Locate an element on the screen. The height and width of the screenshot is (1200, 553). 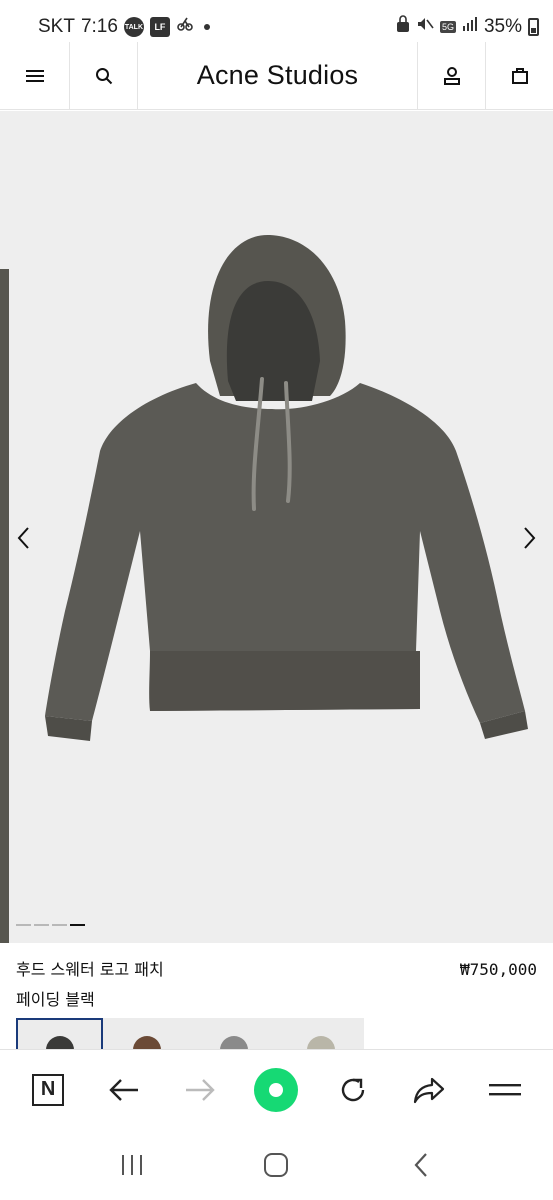
menu-button is located at coordinates (35, 75).